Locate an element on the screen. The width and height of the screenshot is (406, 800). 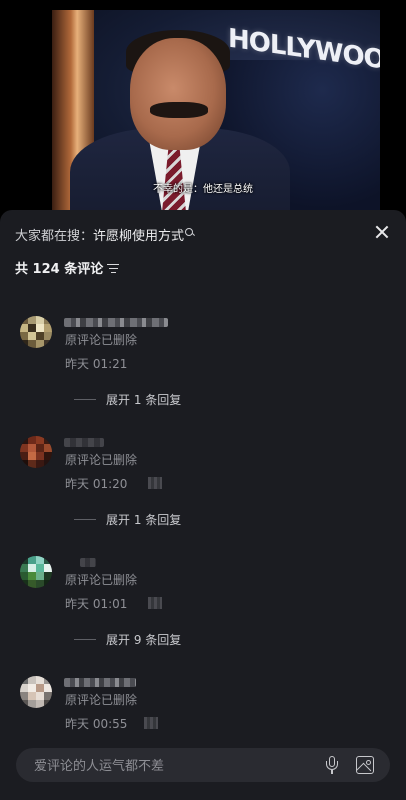
mic-icon is located at coordinates (332, 765).